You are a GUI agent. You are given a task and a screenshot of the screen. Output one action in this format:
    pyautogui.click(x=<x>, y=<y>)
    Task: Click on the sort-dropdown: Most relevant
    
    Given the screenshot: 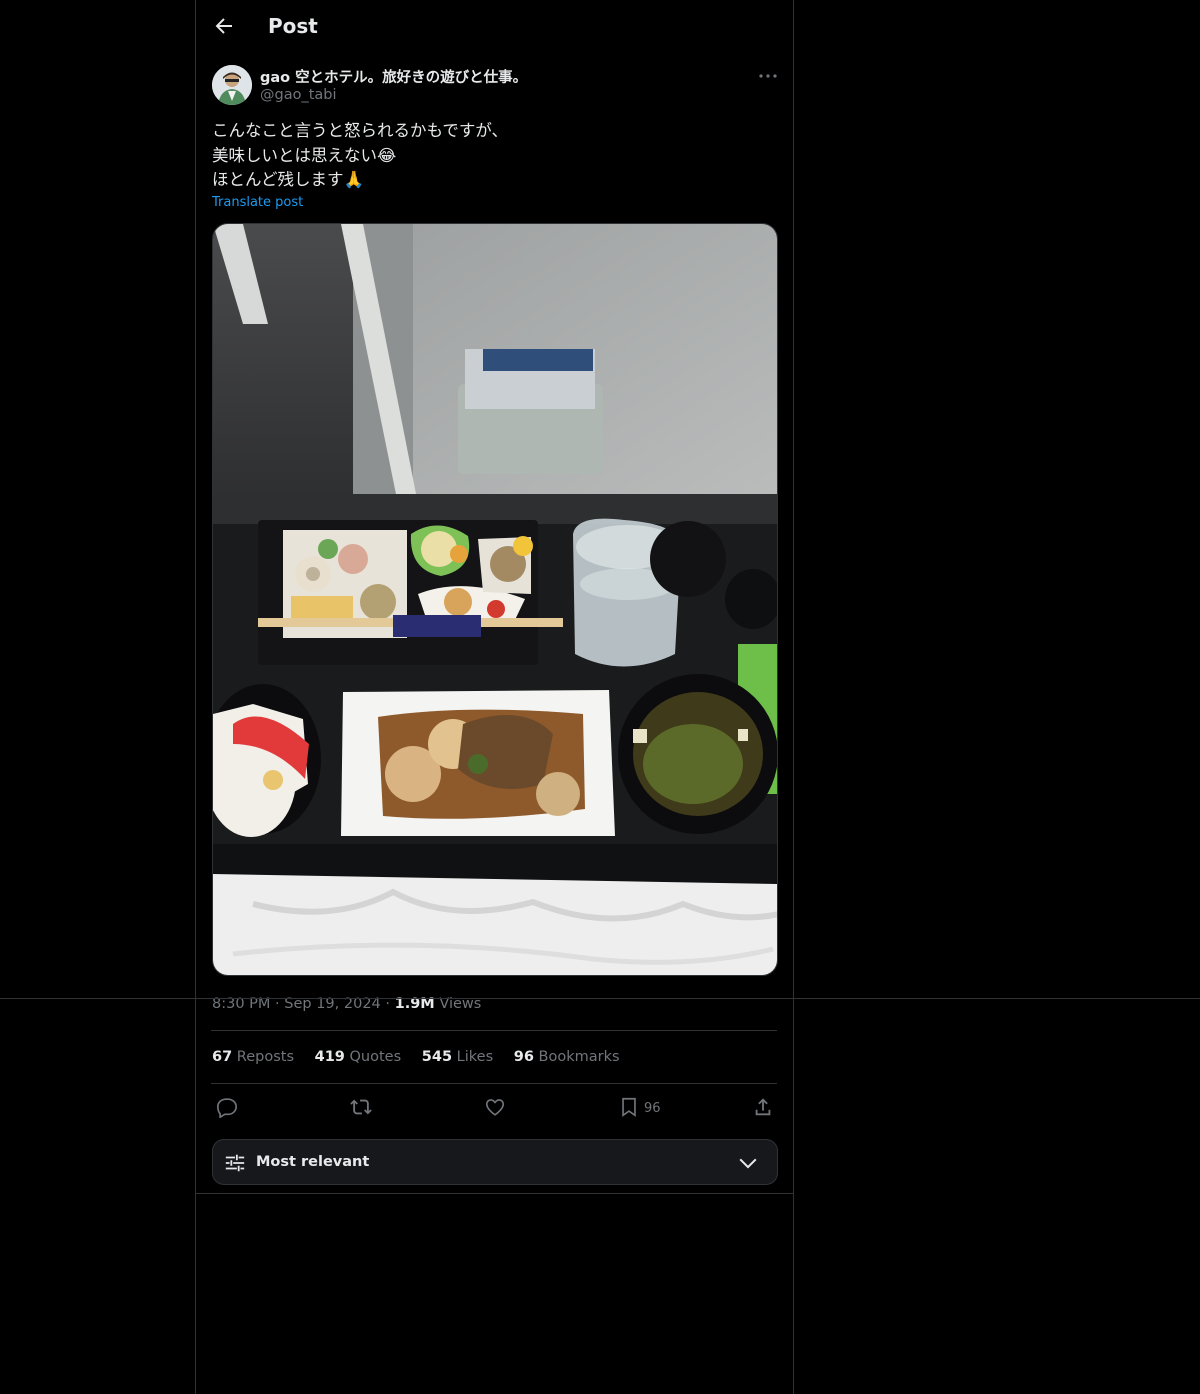 What is the action you would take?
    pyautogui.click(x=495, y=1162)
    